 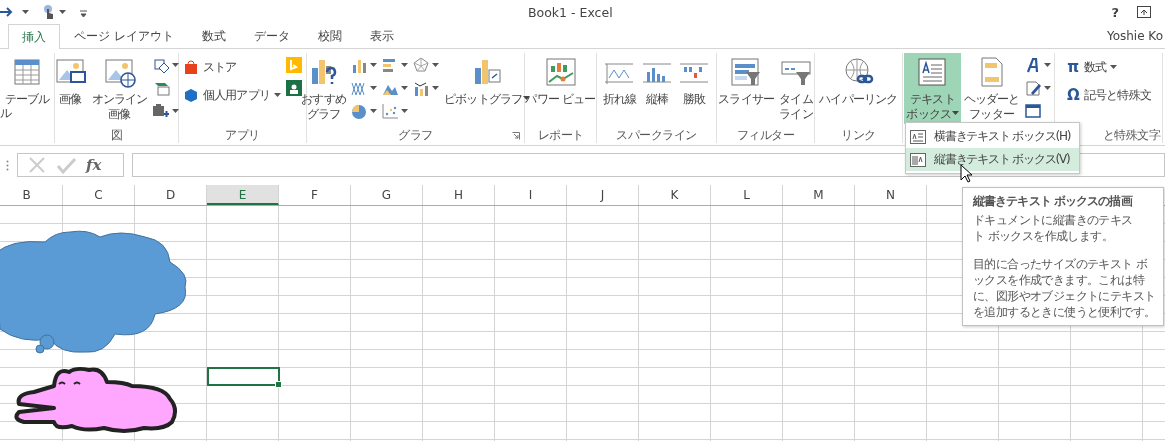 I want to click on ribbon-tab: データ, so click(x=271, y=36).